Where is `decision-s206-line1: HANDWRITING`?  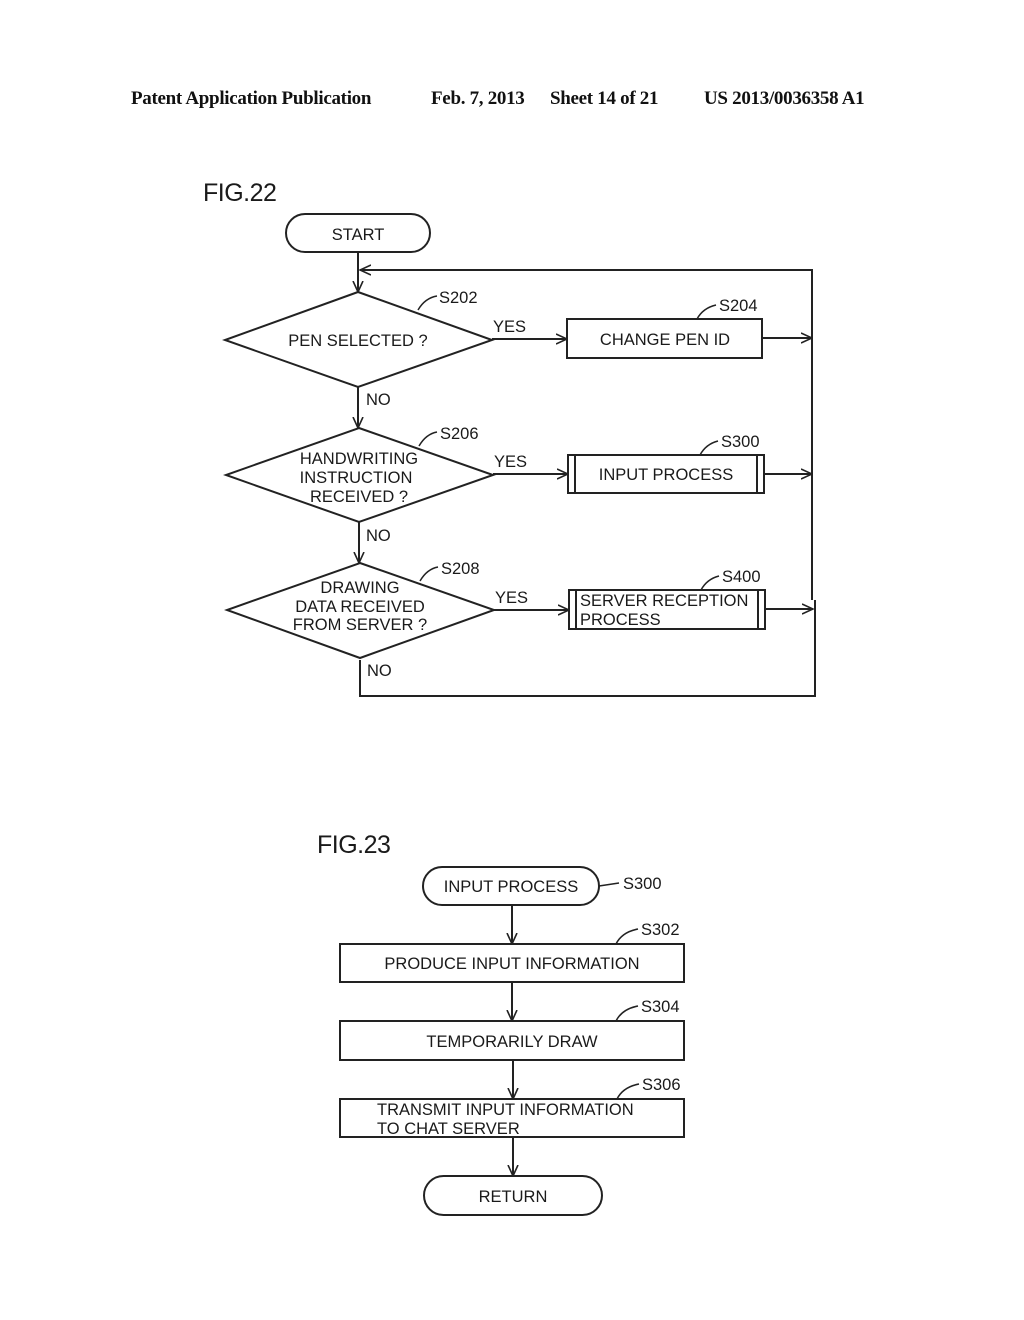
decision-s206-line1: HANDWRITING is located at coordinates (359, 459).